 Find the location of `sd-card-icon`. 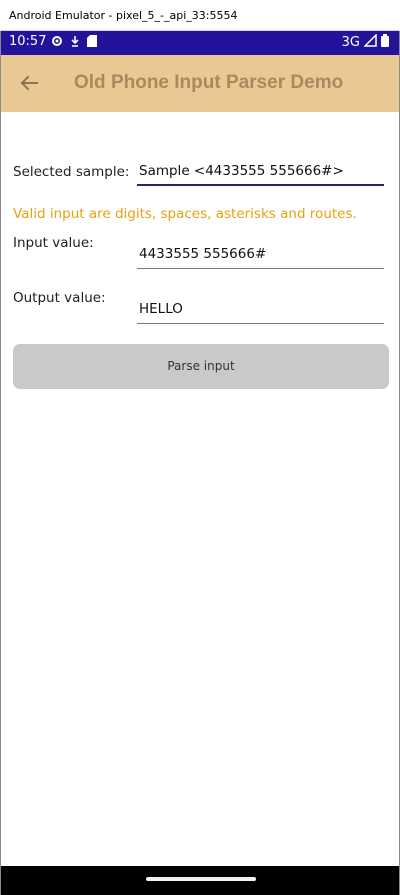

sd-card-icon is located at coordinates (92, 43).